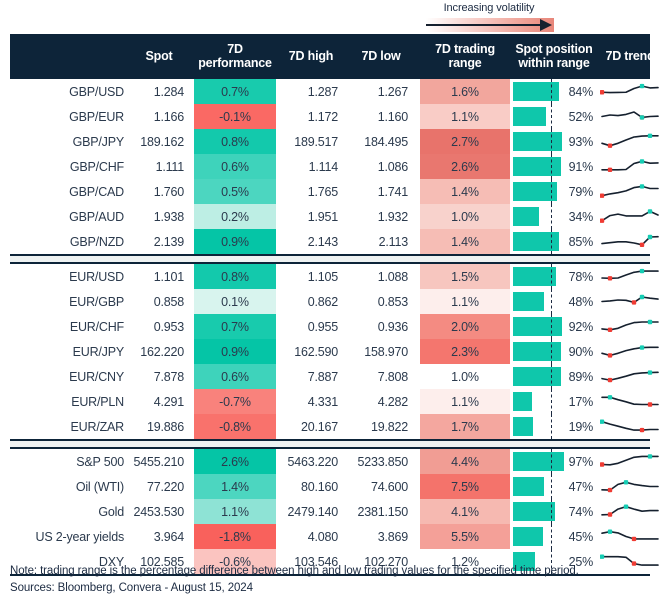  I want to click on spot-position-bar-wrap: 45%, so click(554, 536).